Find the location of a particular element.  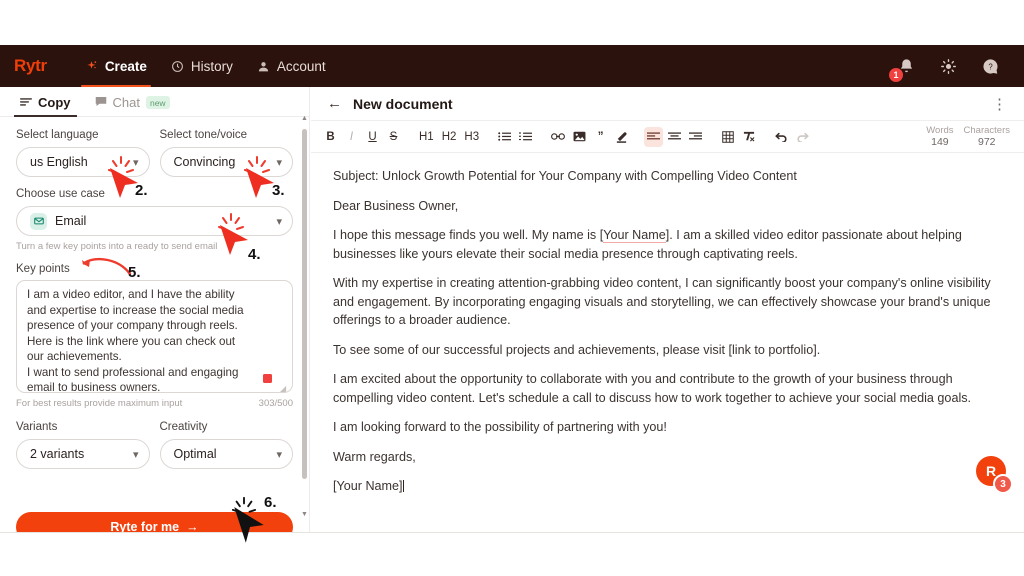

sidebar-scrollbar: ▲ ▼ is located at coordinates (304, 316).